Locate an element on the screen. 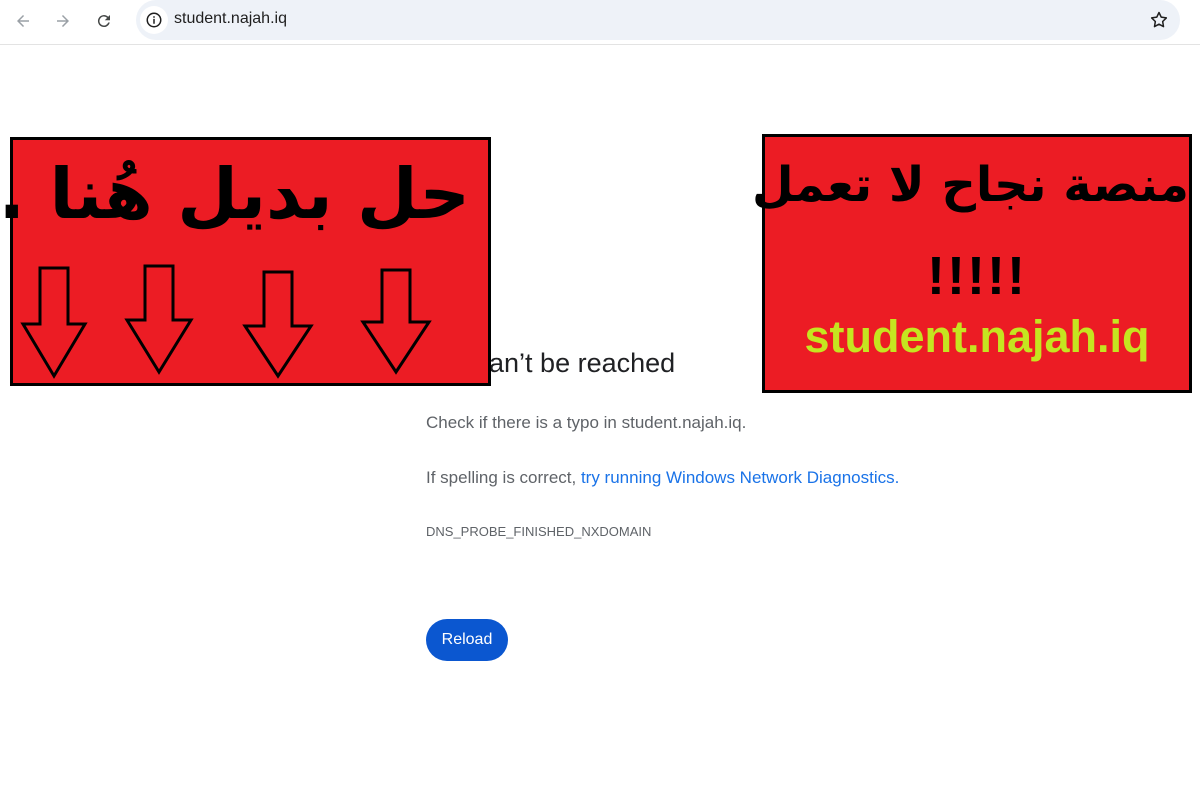  arrow-right-icon is located at coordinates (63, 21).